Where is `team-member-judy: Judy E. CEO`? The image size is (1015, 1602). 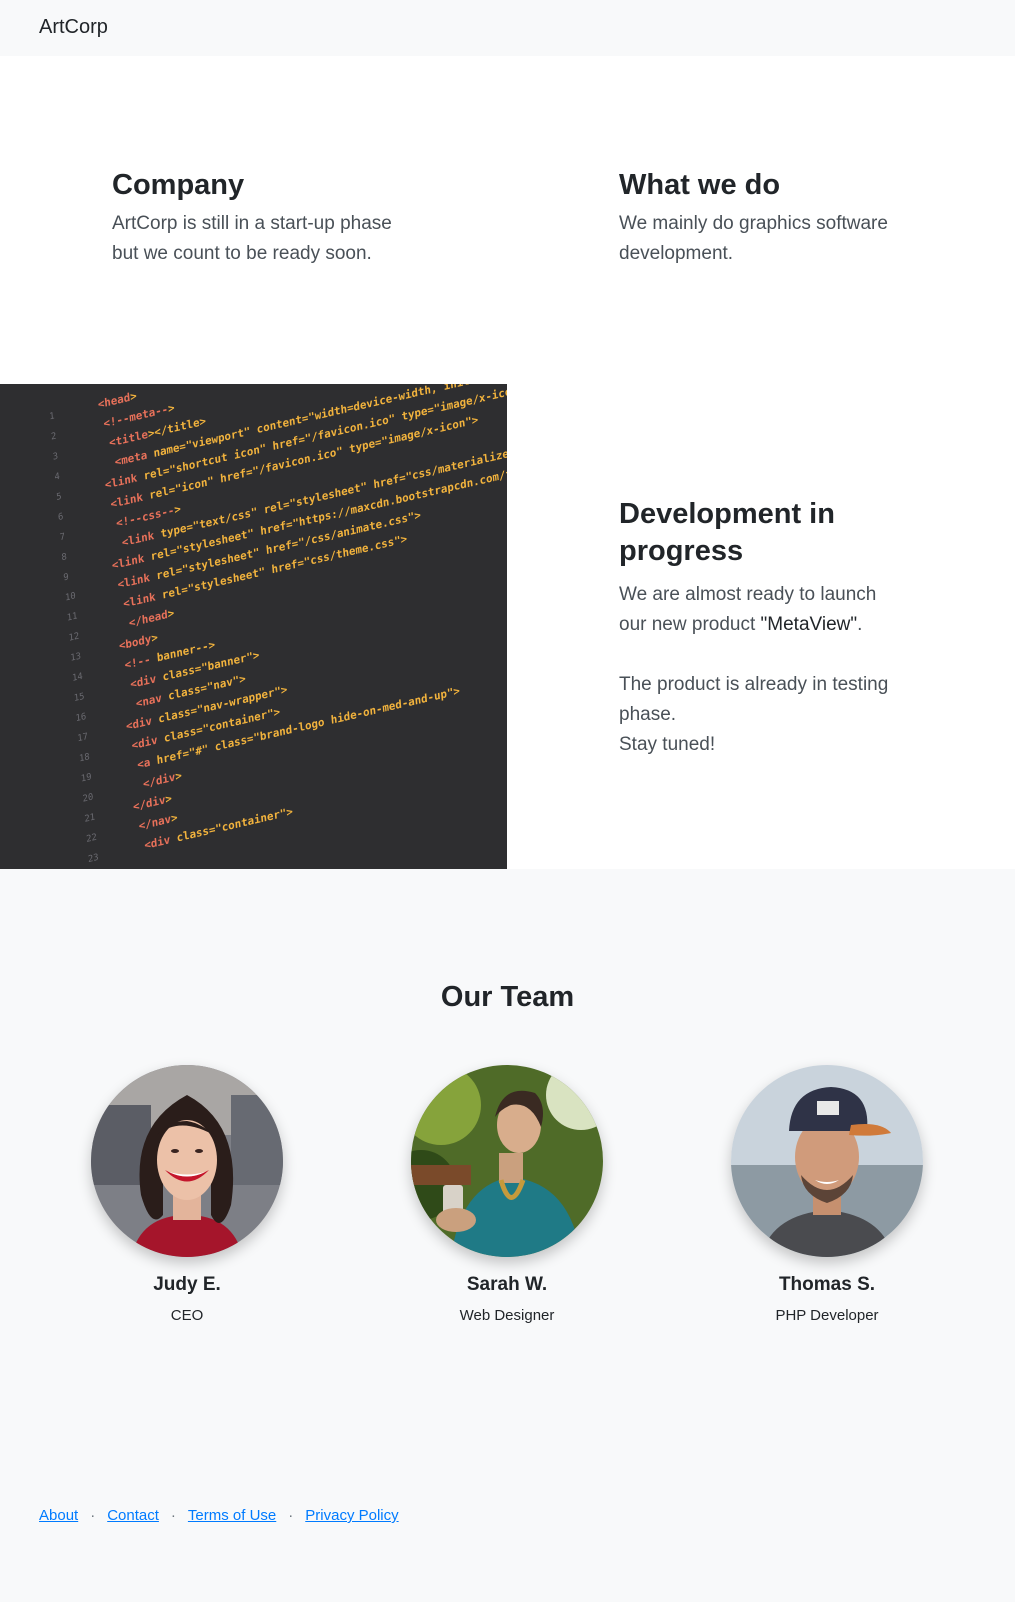 team-member-judy: Judy E. CEO is located at coordinates (187, 1195).